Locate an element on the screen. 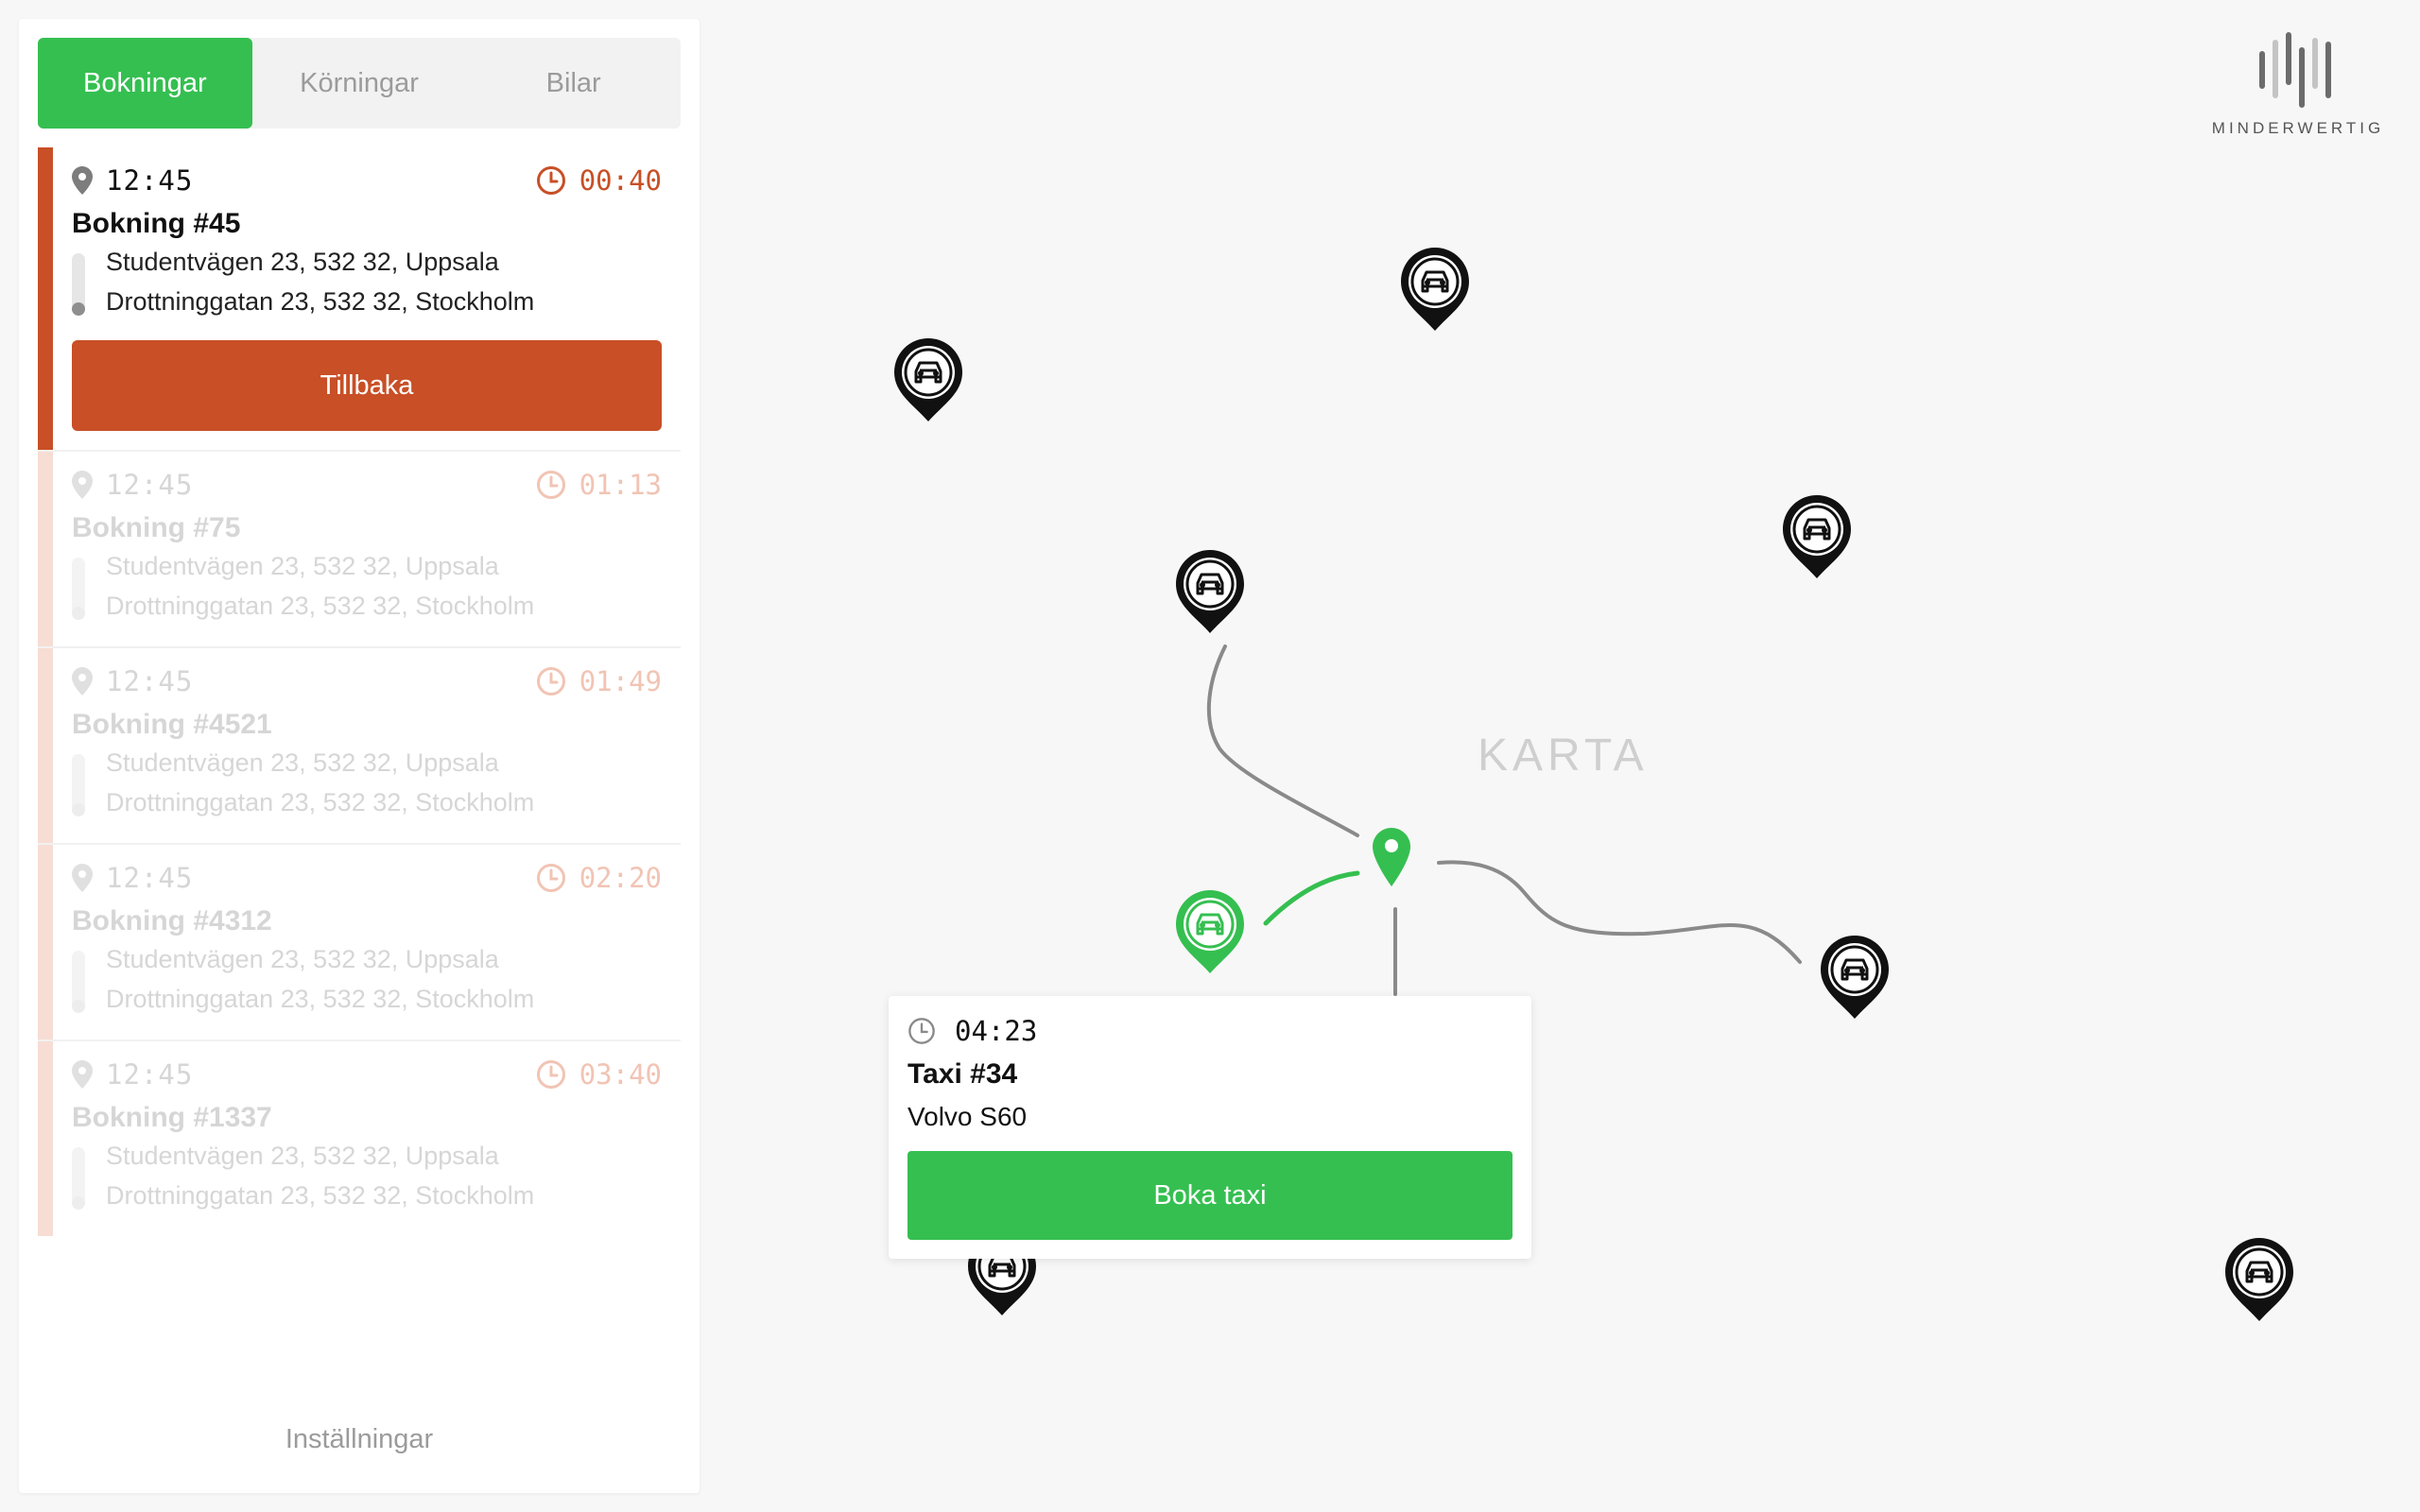 This screenshot has height=1512, width=2420. booking-title: Bokning #4312 is located at coordinates (172, 920).